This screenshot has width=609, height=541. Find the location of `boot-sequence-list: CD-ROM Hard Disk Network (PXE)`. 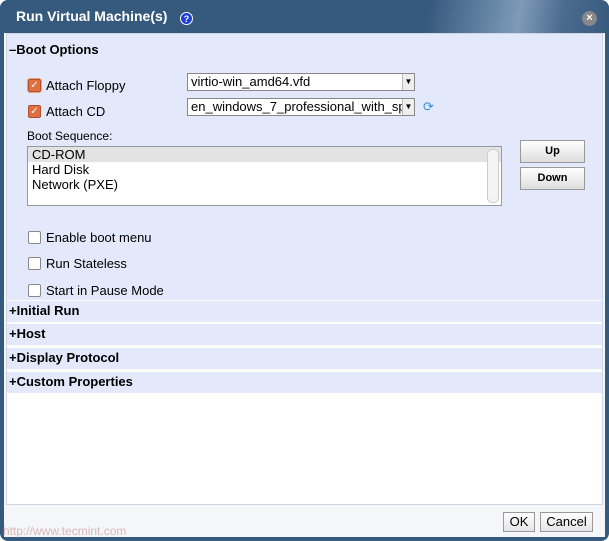

boot-sequence-list: CD-ROM Hard Disk Network (PXE) is located at coordinates (264, 176).